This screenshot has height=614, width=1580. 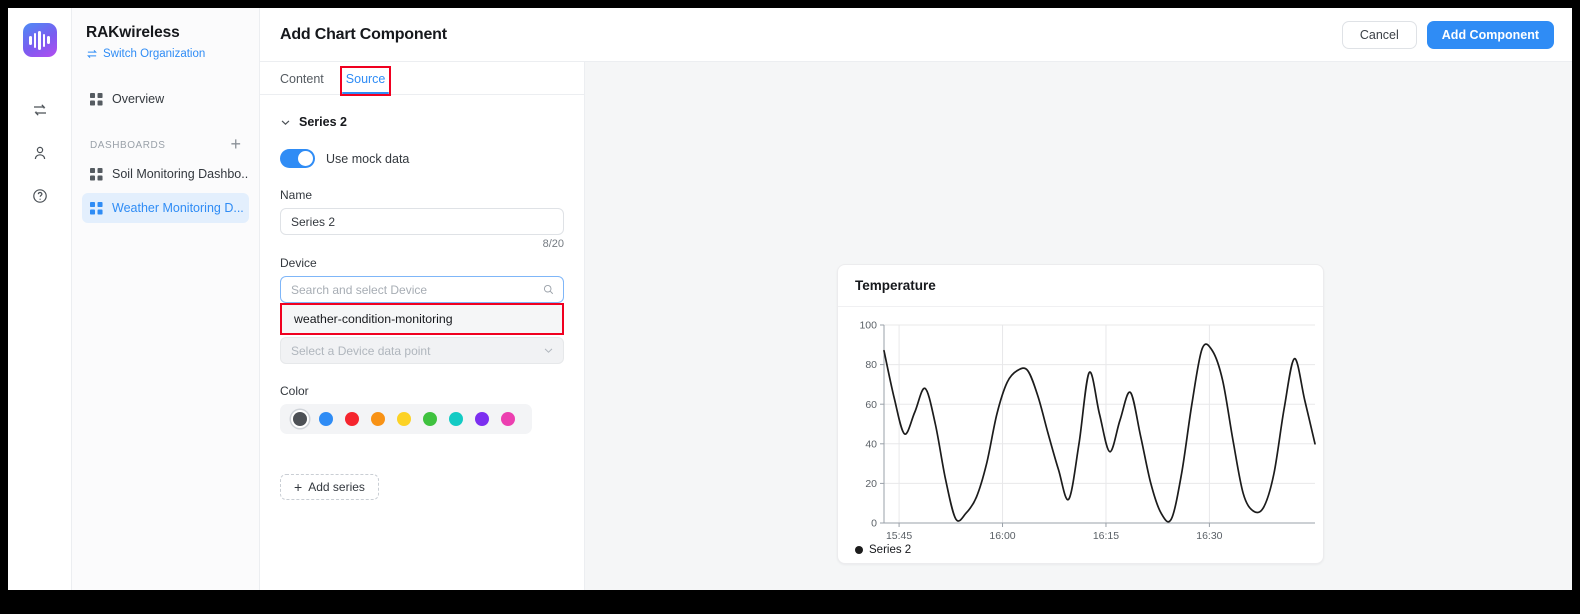 I want to click on help-circle-icon, so click(x=40, y=196).